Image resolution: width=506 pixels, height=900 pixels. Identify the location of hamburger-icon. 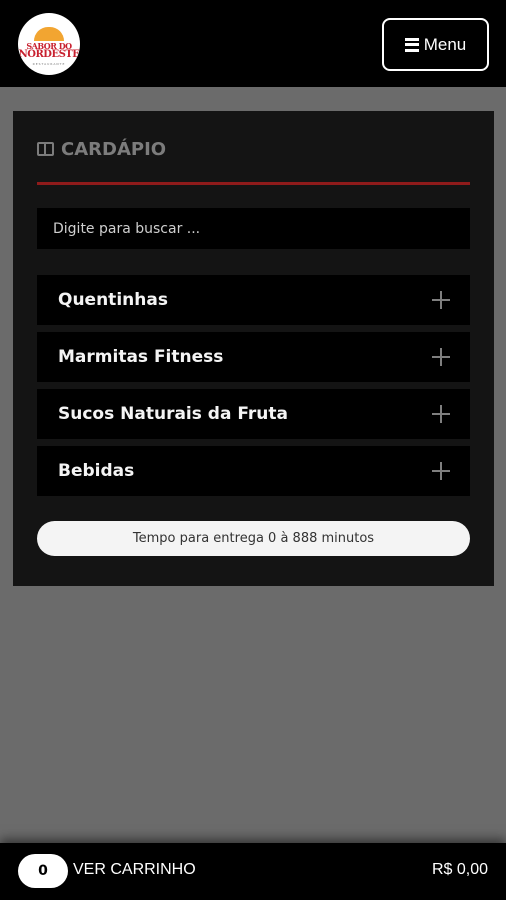
(411, 44).